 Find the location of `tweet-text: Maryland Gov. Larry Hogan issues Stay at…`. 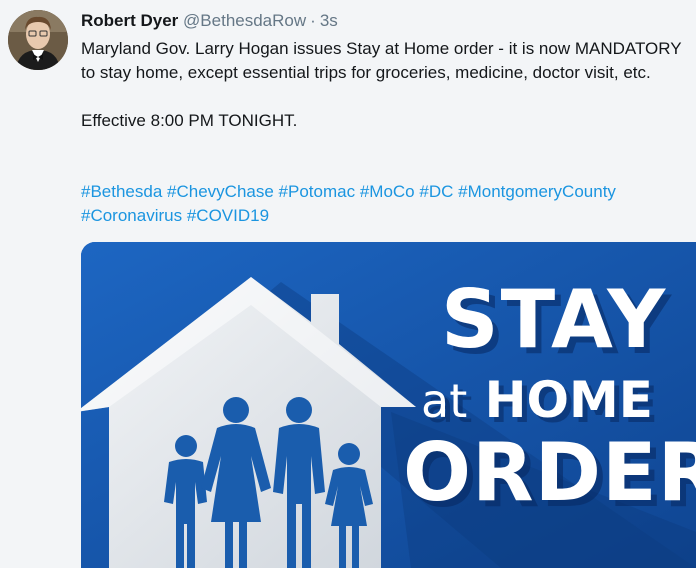

tweet-text: Maryland Gov. Larry Hogan issues Stay at… is located at coordinates (387, 85).